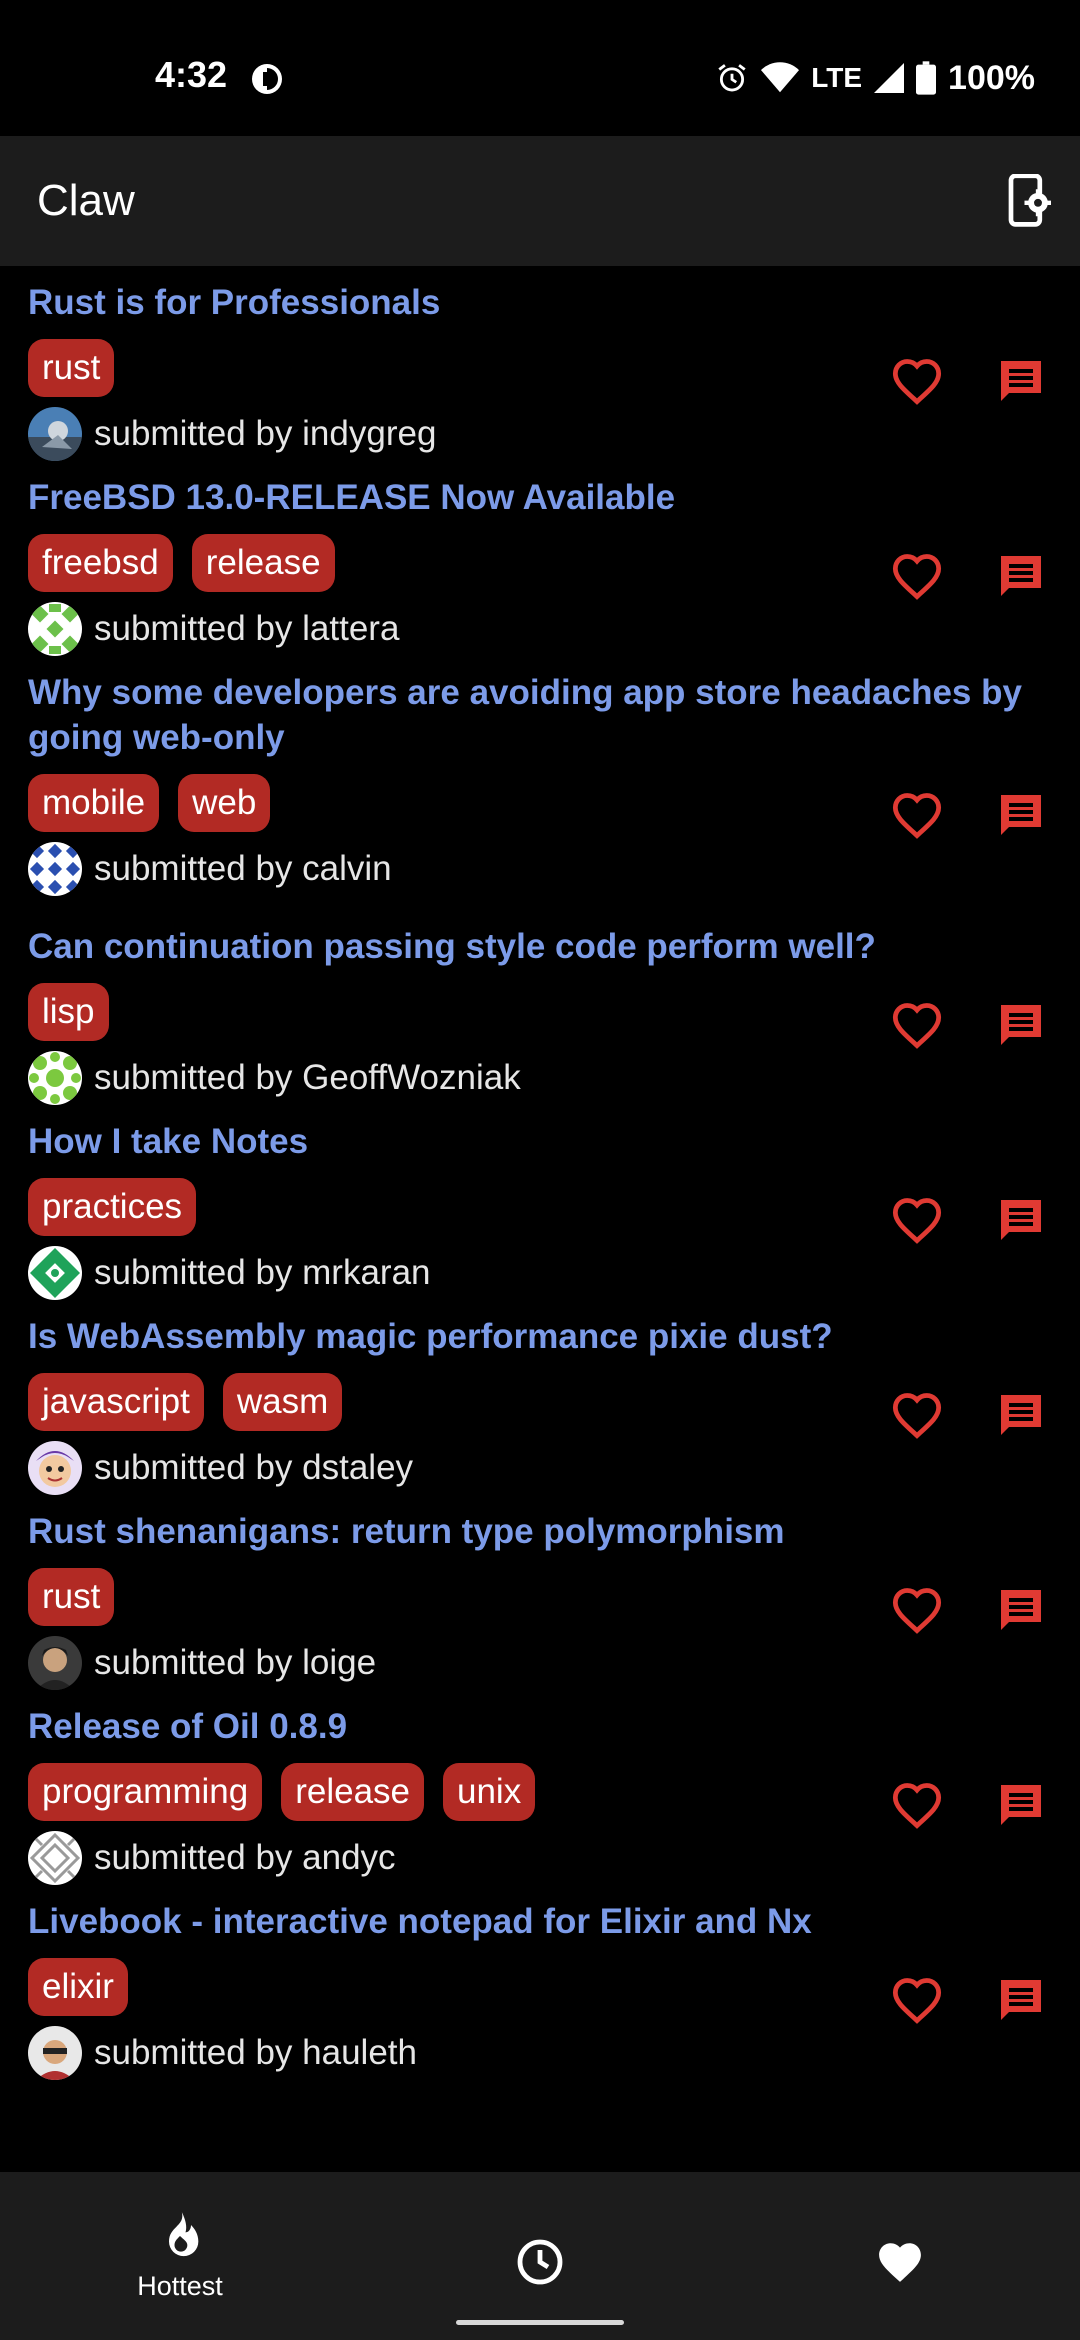  I want to click on tag-chip: elixir, so click(78, 1987).